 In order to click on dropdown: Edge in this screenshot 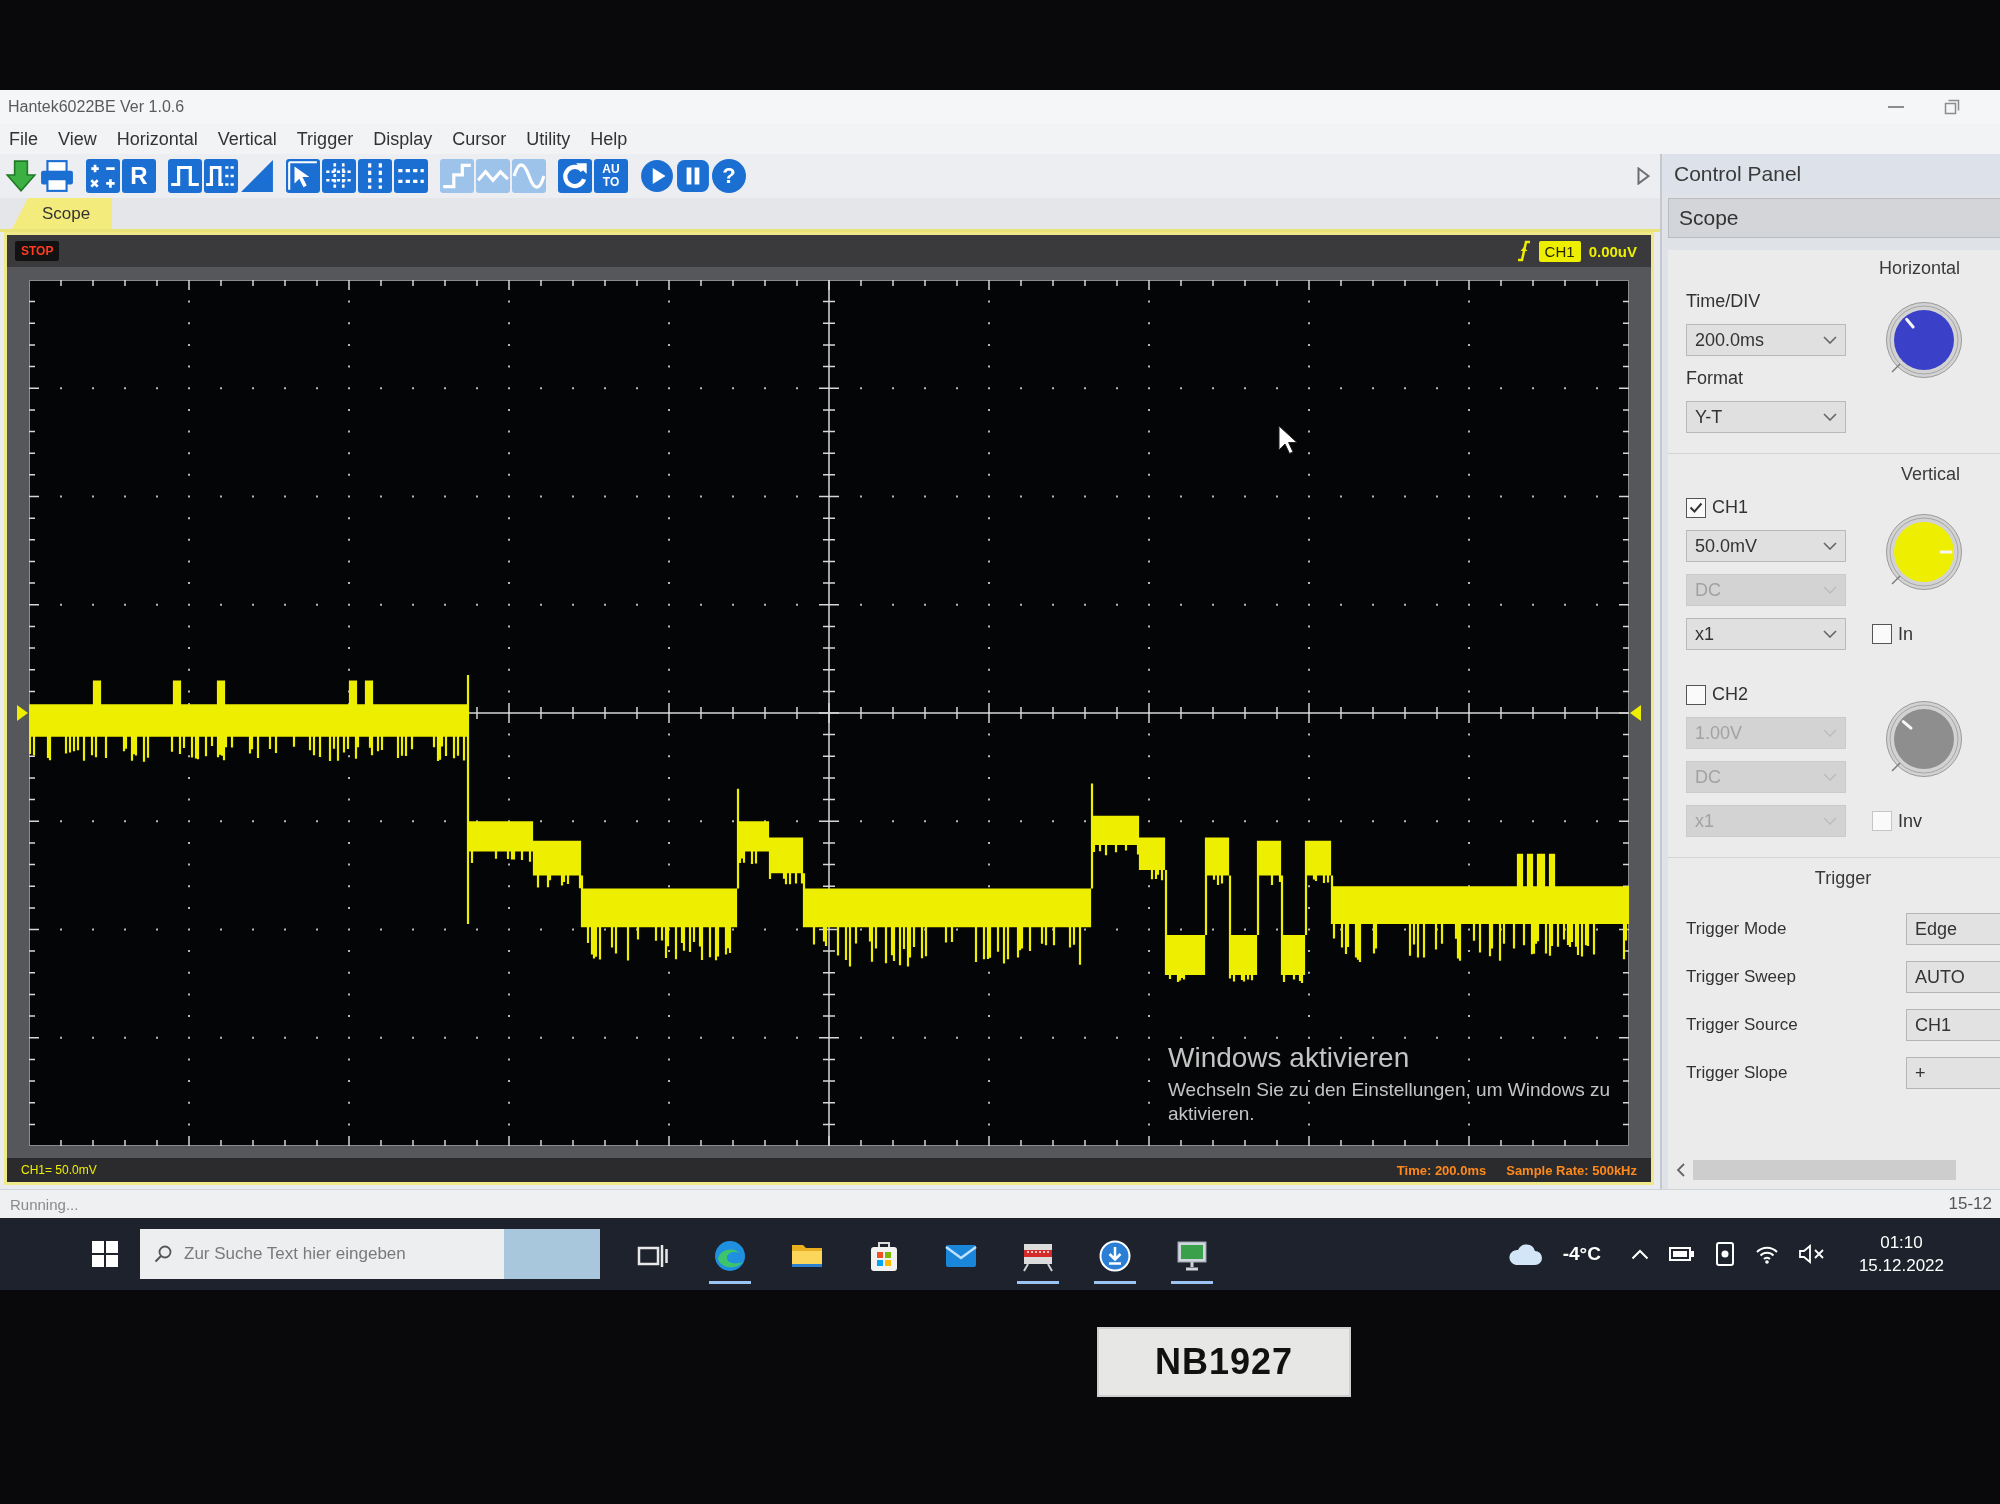, I will do `click(1953, 929)`.